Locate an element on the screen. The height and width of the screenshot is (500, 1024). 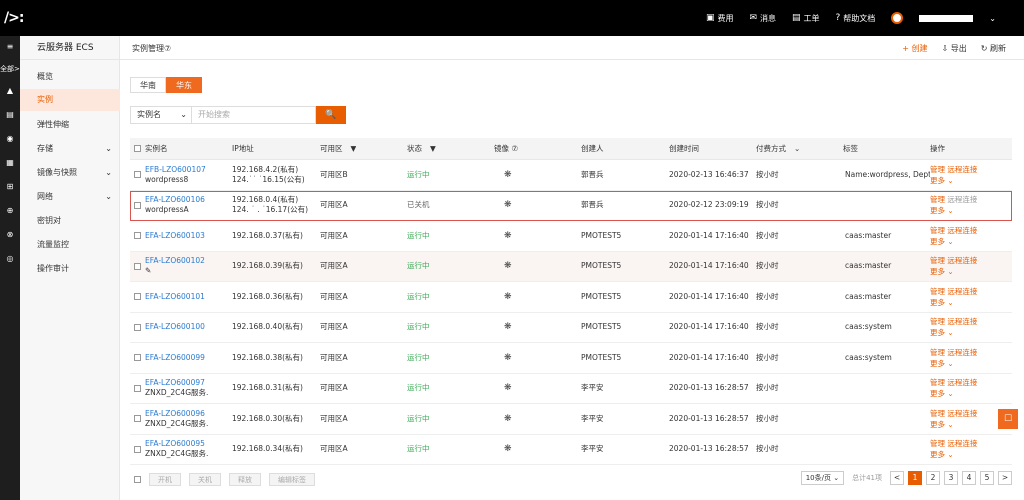
rail-nav-icon: ⊕ is located at coordinates (10, 211).